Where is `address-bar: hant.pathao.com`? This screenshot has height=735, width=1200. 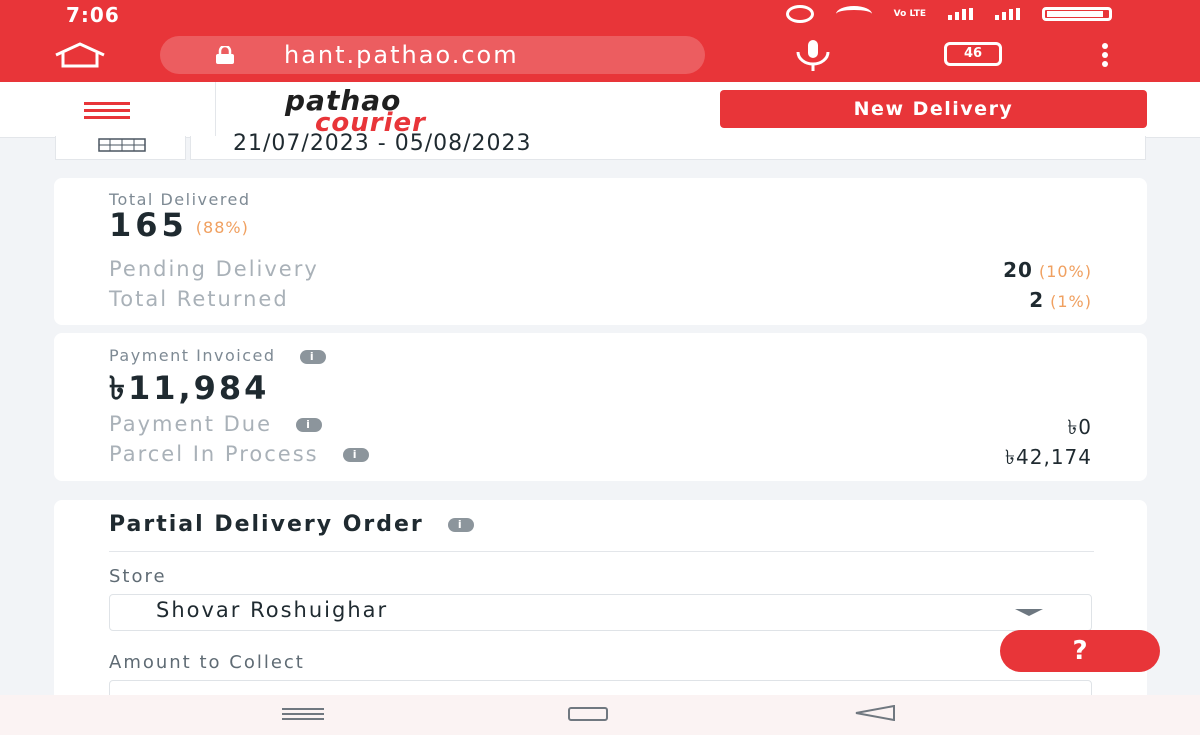
address-bar: hant.pathao.com is located at coordinates (432, 55).